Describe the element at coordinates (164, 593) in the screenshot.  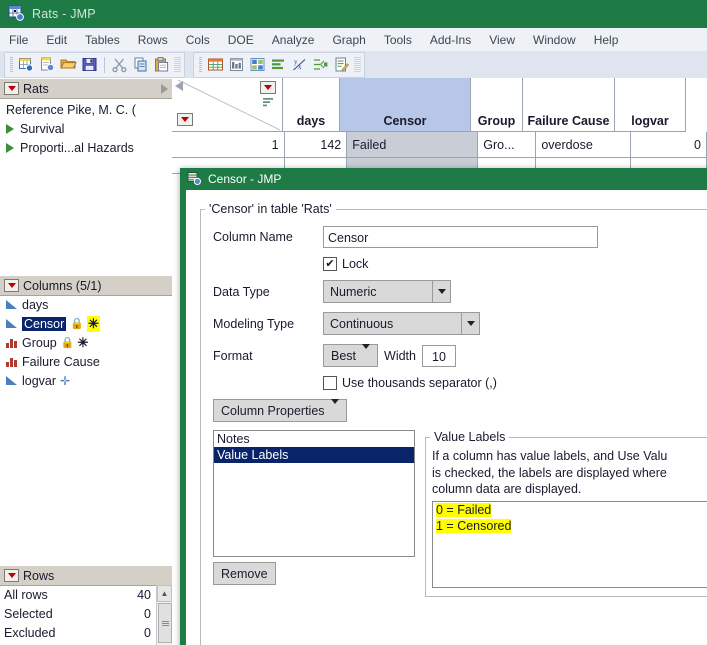
I see `scroll-up-icon: ▲` at that location.